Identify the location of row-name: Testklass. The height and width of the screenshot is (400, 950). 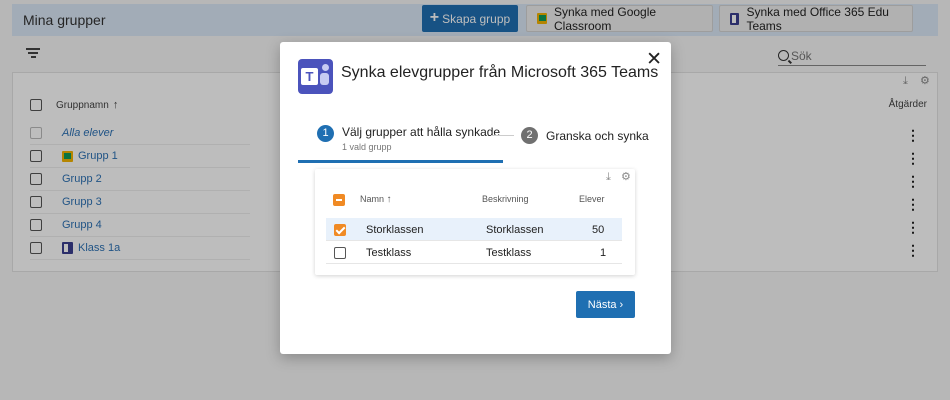
(389, 253).